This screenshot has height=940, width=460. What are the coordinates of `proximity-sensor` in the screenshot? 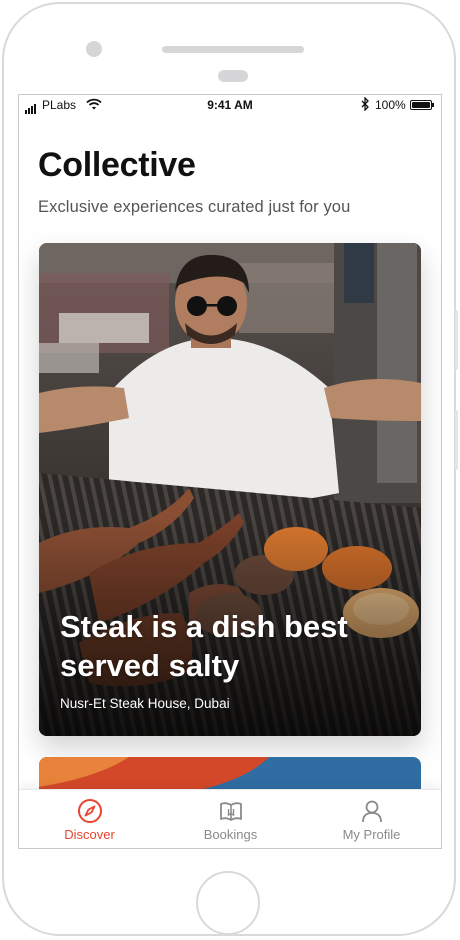 It's located at (233, 76).